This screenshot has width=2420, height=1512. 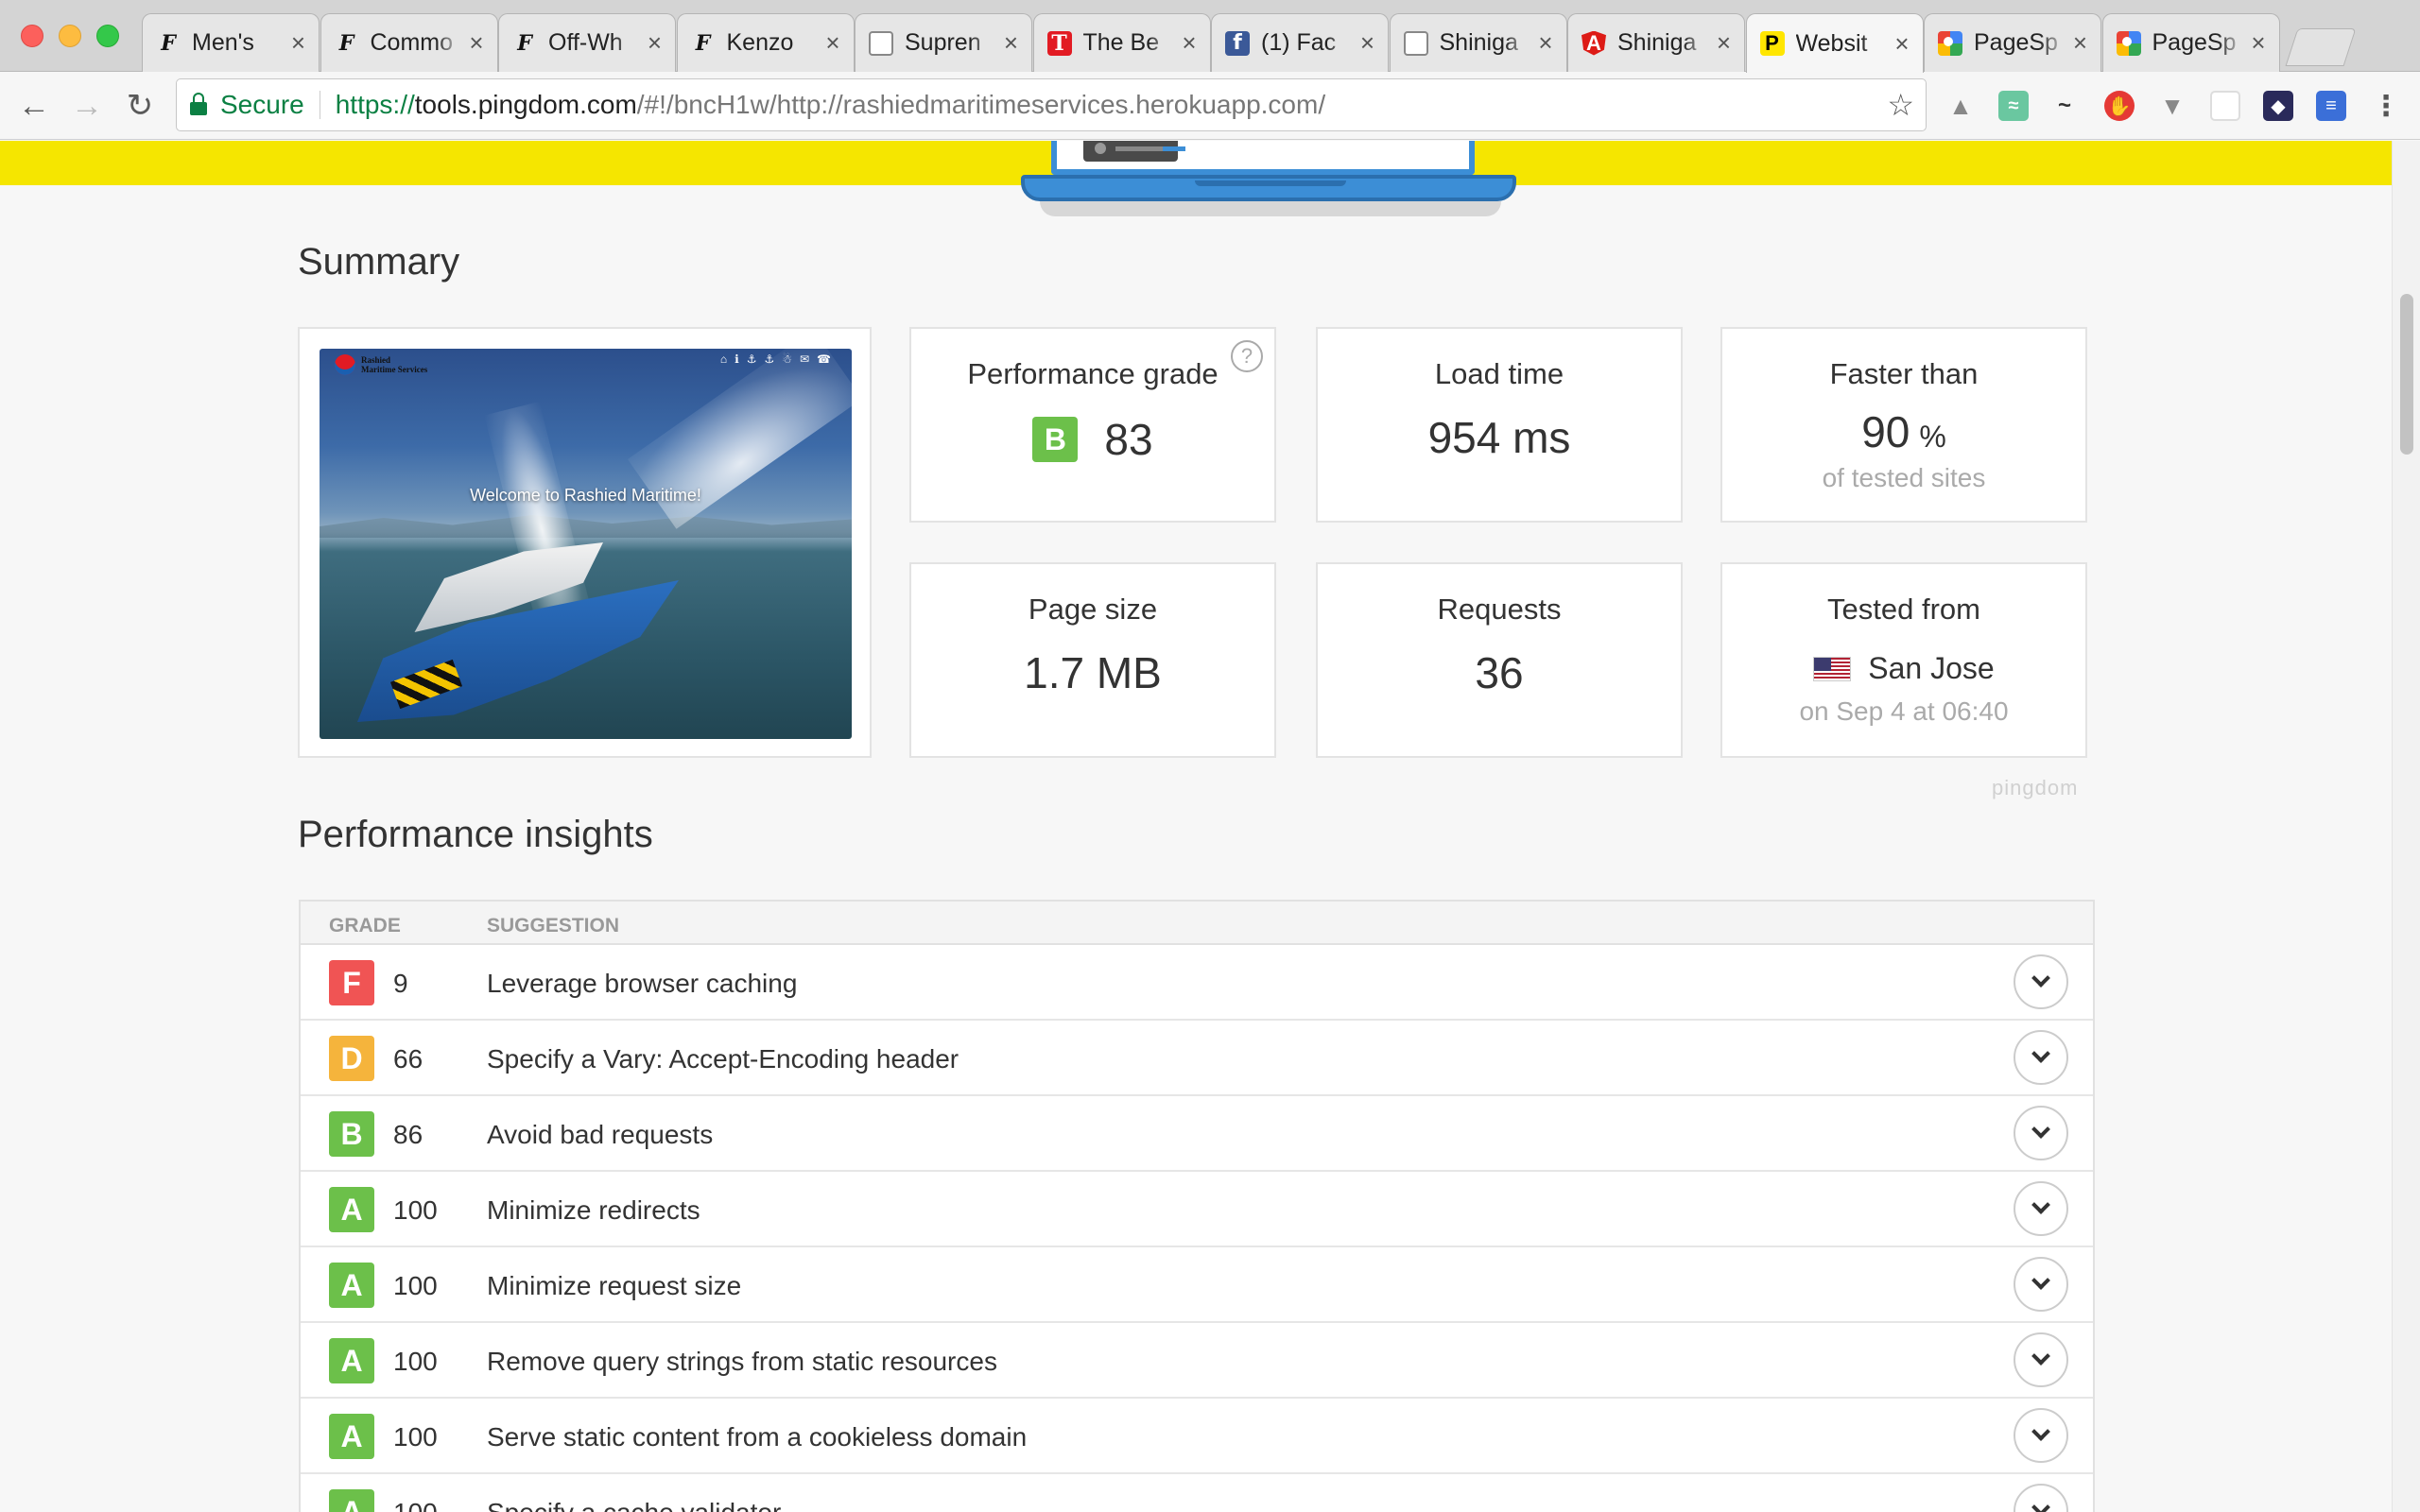 What do you see at coordinates (642, 983) in the screenshot?
I see `insight-suggestion: Leverage browser caching` at bounding box center [642, 983].